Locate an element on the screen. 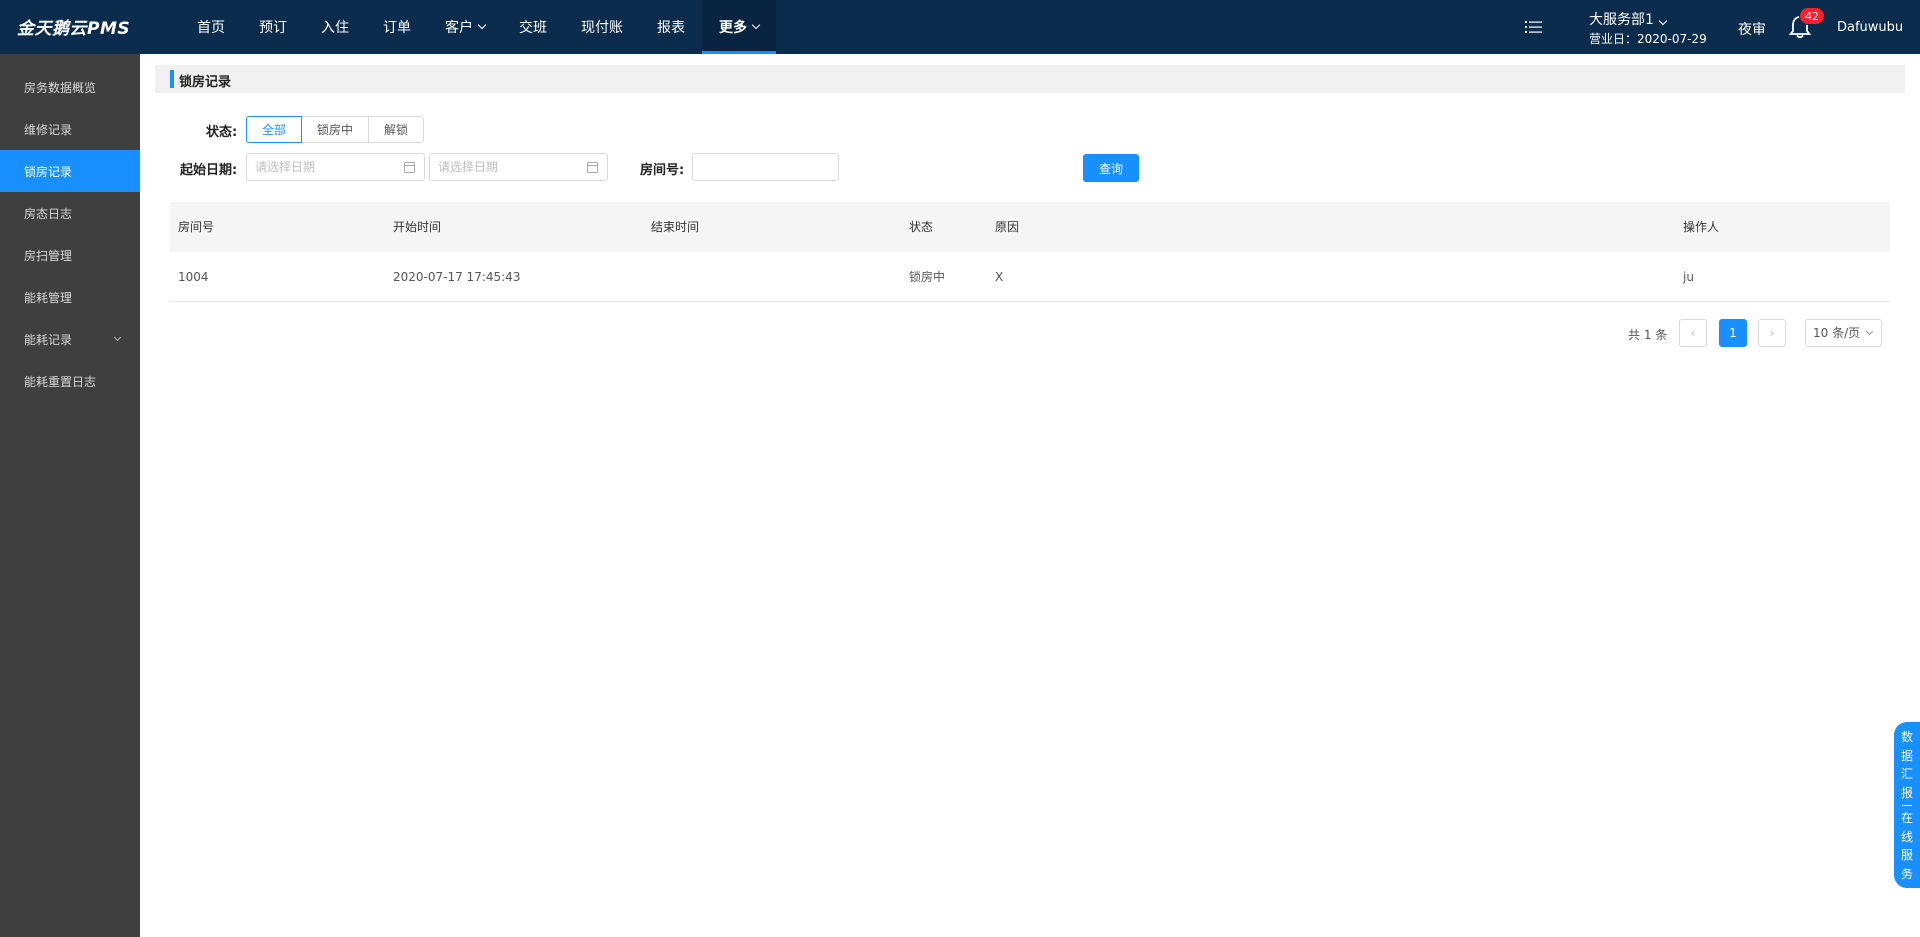  nav-label: 报表 is located at coordinates (671, 28).